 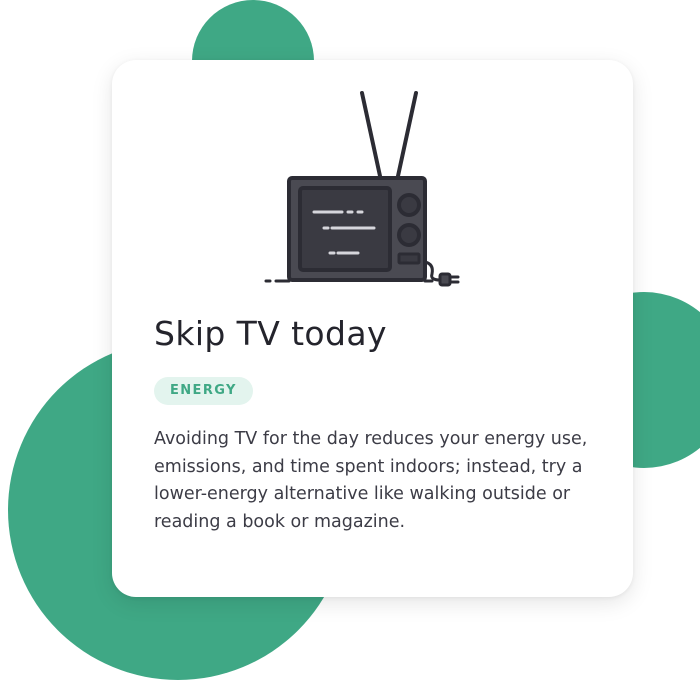 I want to click on card-title: Skip TV today, so click(x=270, y=333).